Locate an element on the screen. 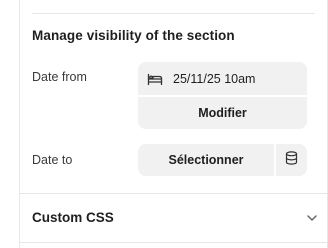  calendar-bed-icon is located at coordinates (155, 79).